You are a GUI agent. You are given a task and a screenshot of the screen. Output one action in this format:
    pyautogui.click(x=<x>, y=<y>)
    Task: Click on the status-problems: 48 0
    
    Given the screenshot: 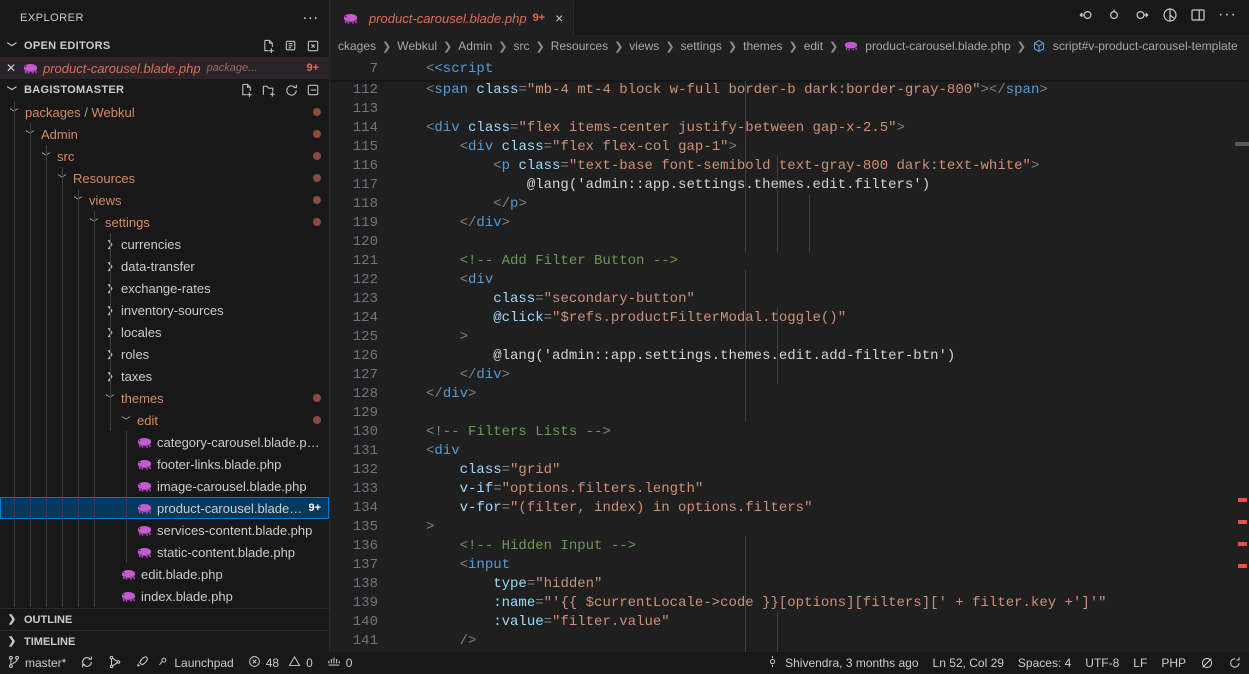 What is the action you would take?
    pyautogui.click(x=280, y=663)
    